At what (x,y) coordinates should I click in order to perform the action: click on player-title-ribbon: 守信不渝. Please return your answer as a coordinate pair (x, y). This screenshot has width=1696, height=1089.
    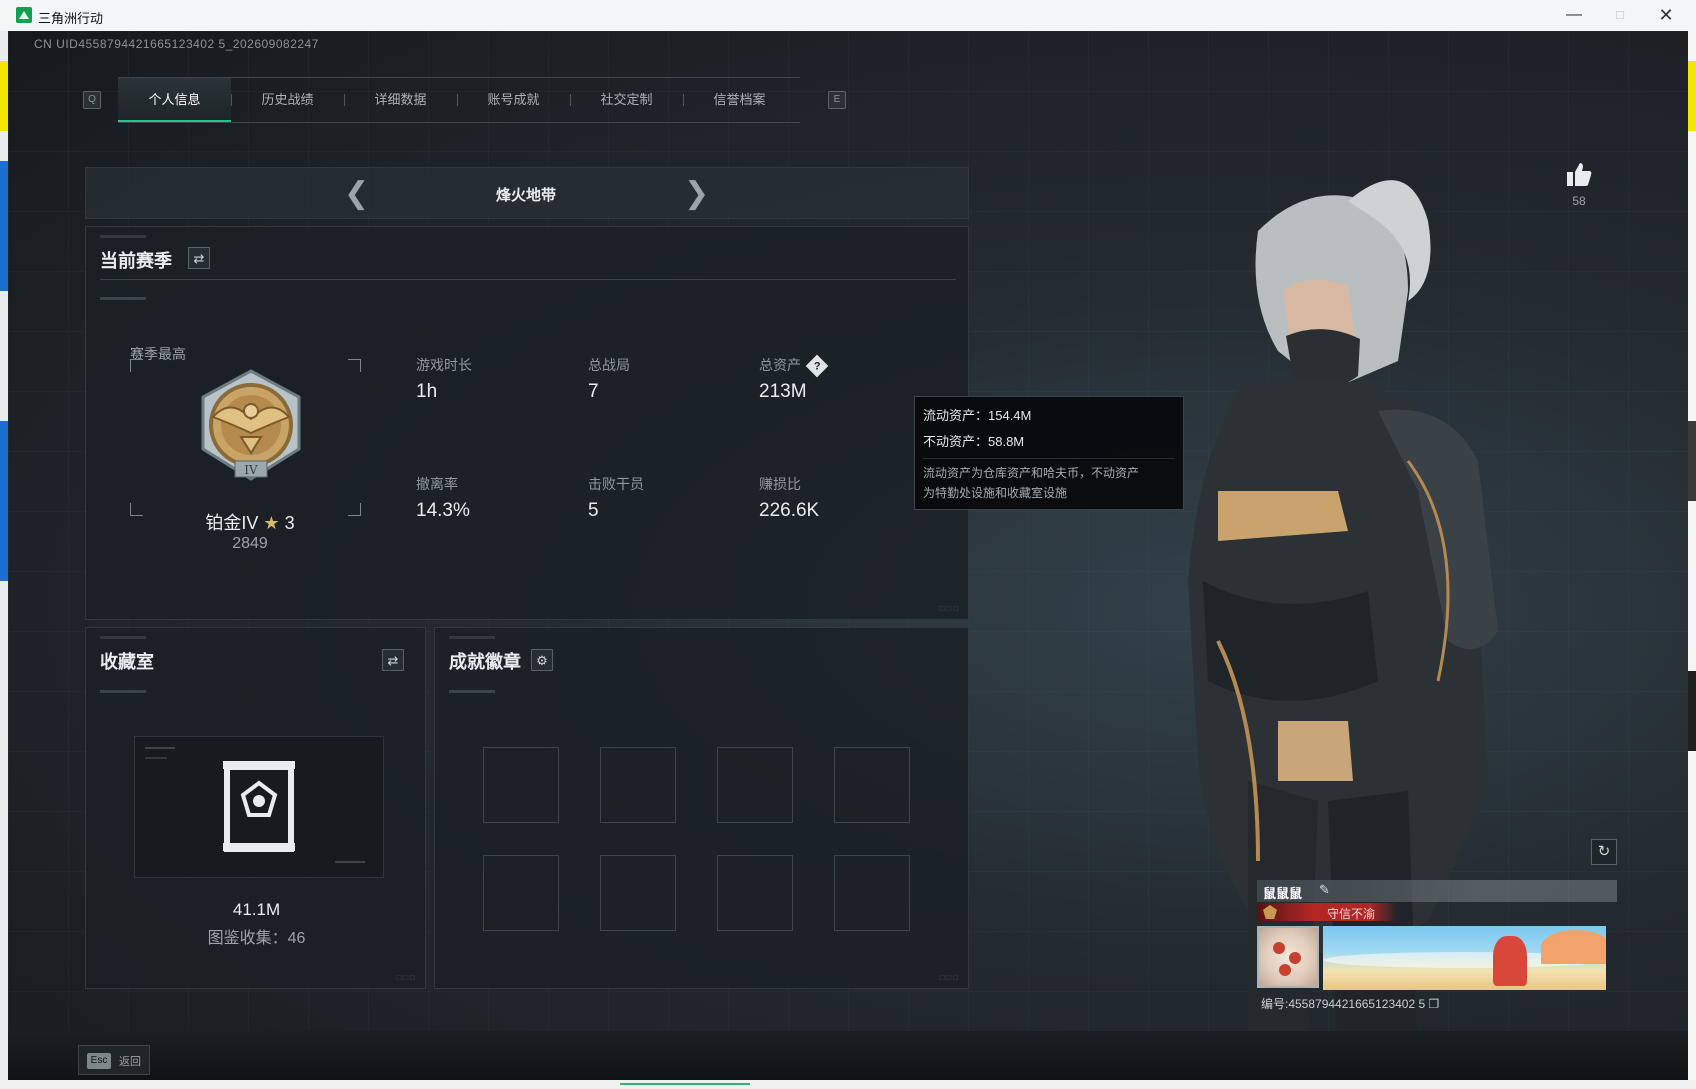
    Looking at the image, I should click on (1327, 912).